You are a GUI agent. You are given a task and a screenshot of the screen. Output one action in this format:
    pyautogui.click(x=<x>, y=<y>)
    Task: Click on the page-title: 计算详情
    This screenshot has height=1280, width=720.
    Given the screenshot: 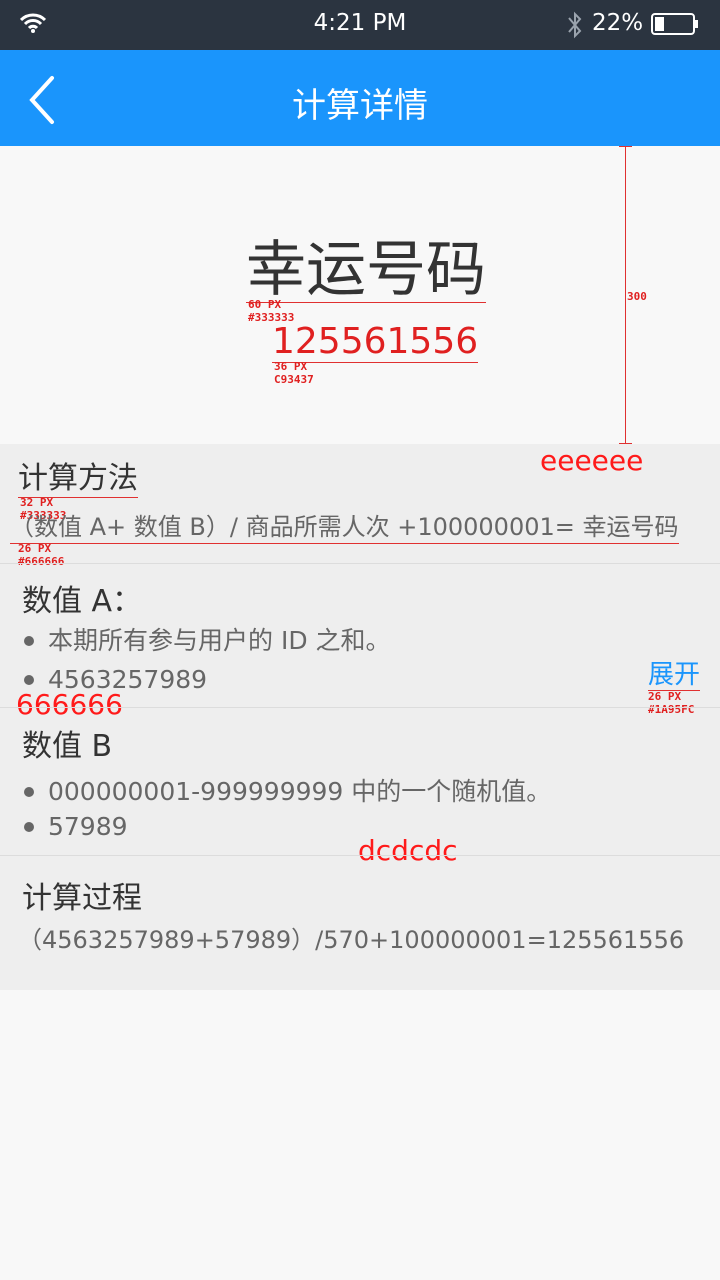 What is the action you would take?
    pyautogui.click(x=360, y=106)
    